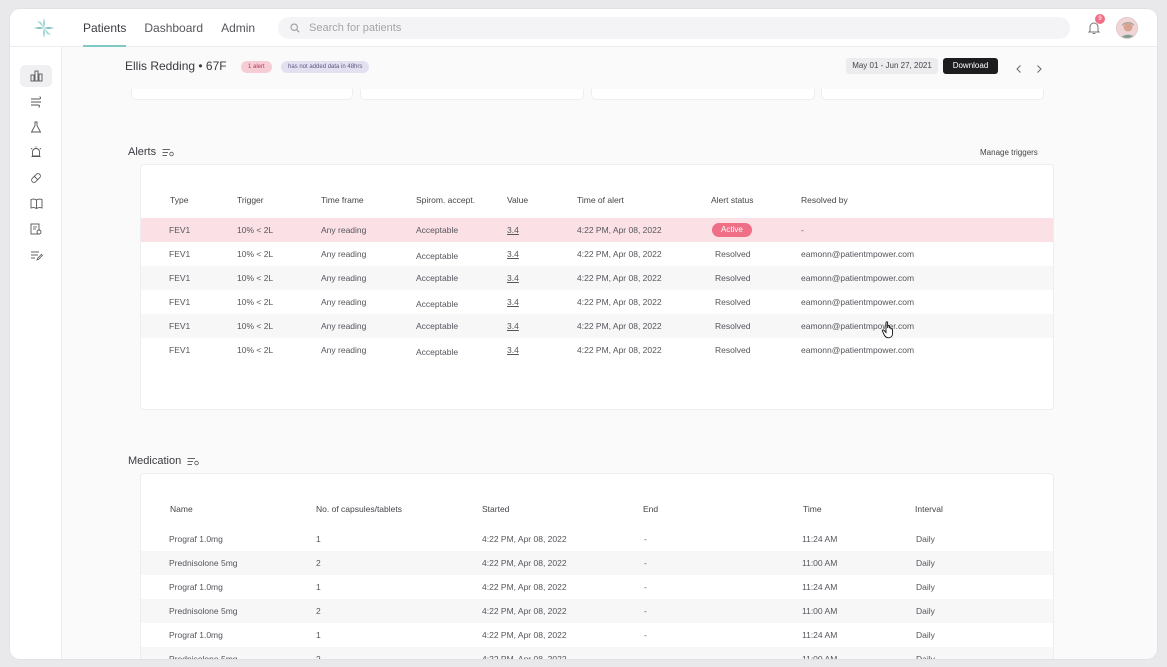 This screenshot has height=667, width=1167. Describe the element at coordinates (36, 229) in the screenshot. I see `report-icon` at that location.